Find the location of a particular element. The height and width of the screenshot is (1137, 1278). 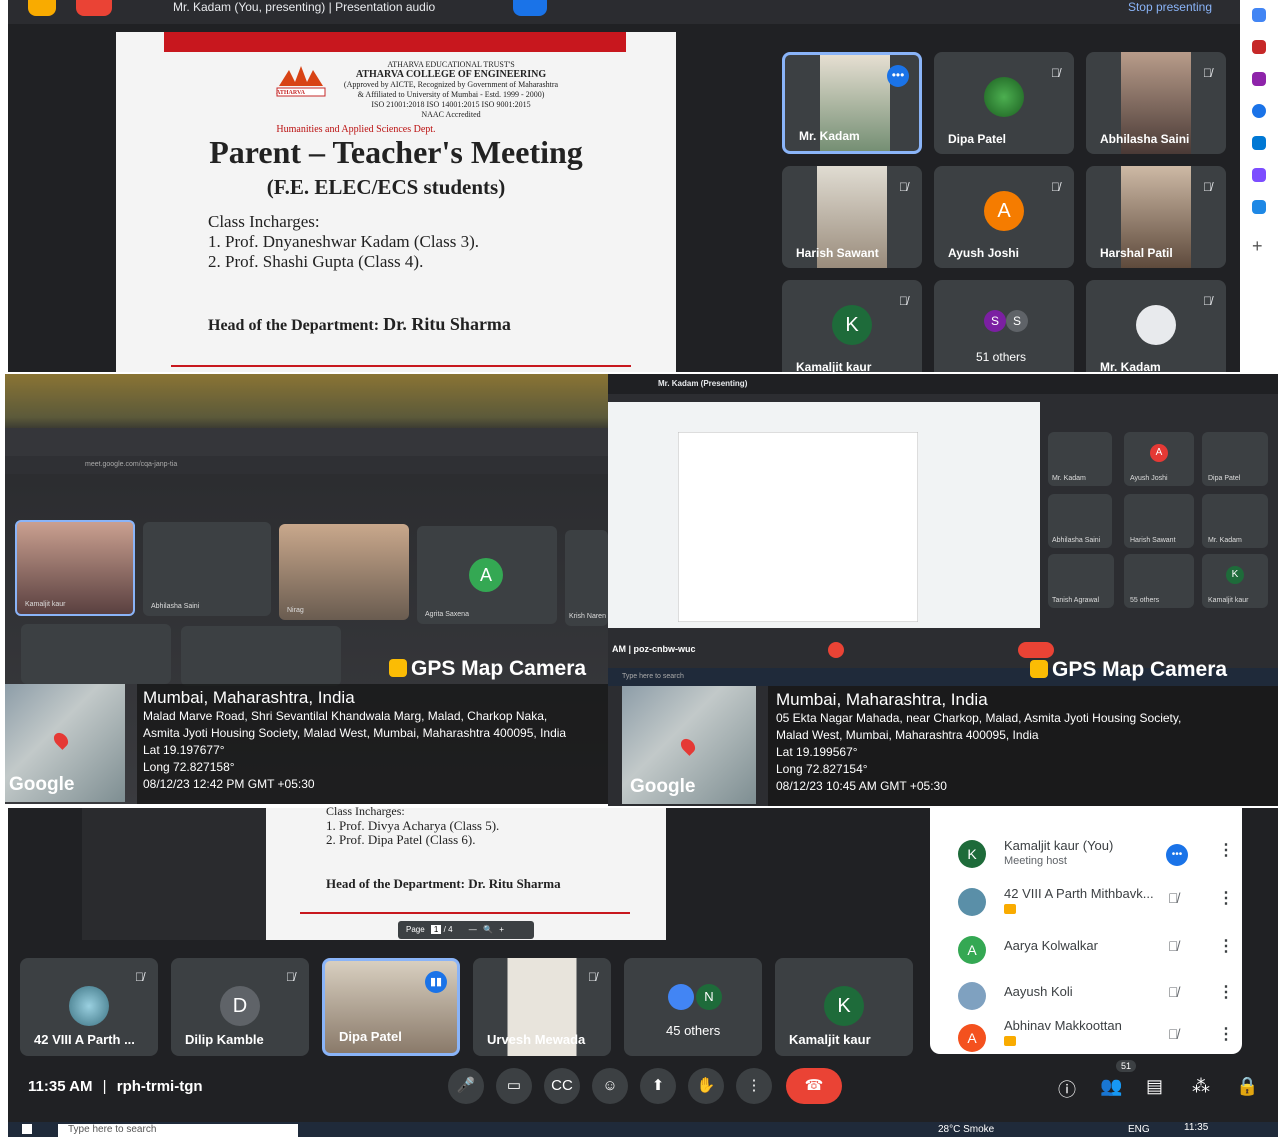

record-icon is located at coordinates (94, 8).